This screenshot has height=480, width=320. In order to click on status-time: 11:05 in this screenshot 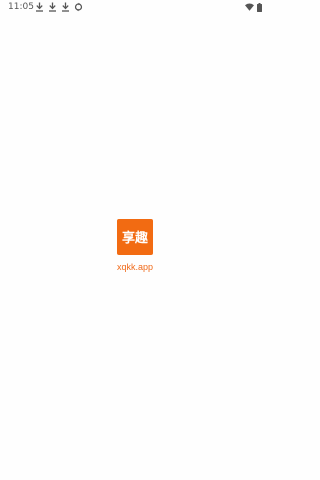, I will do `click(21, 7)`.